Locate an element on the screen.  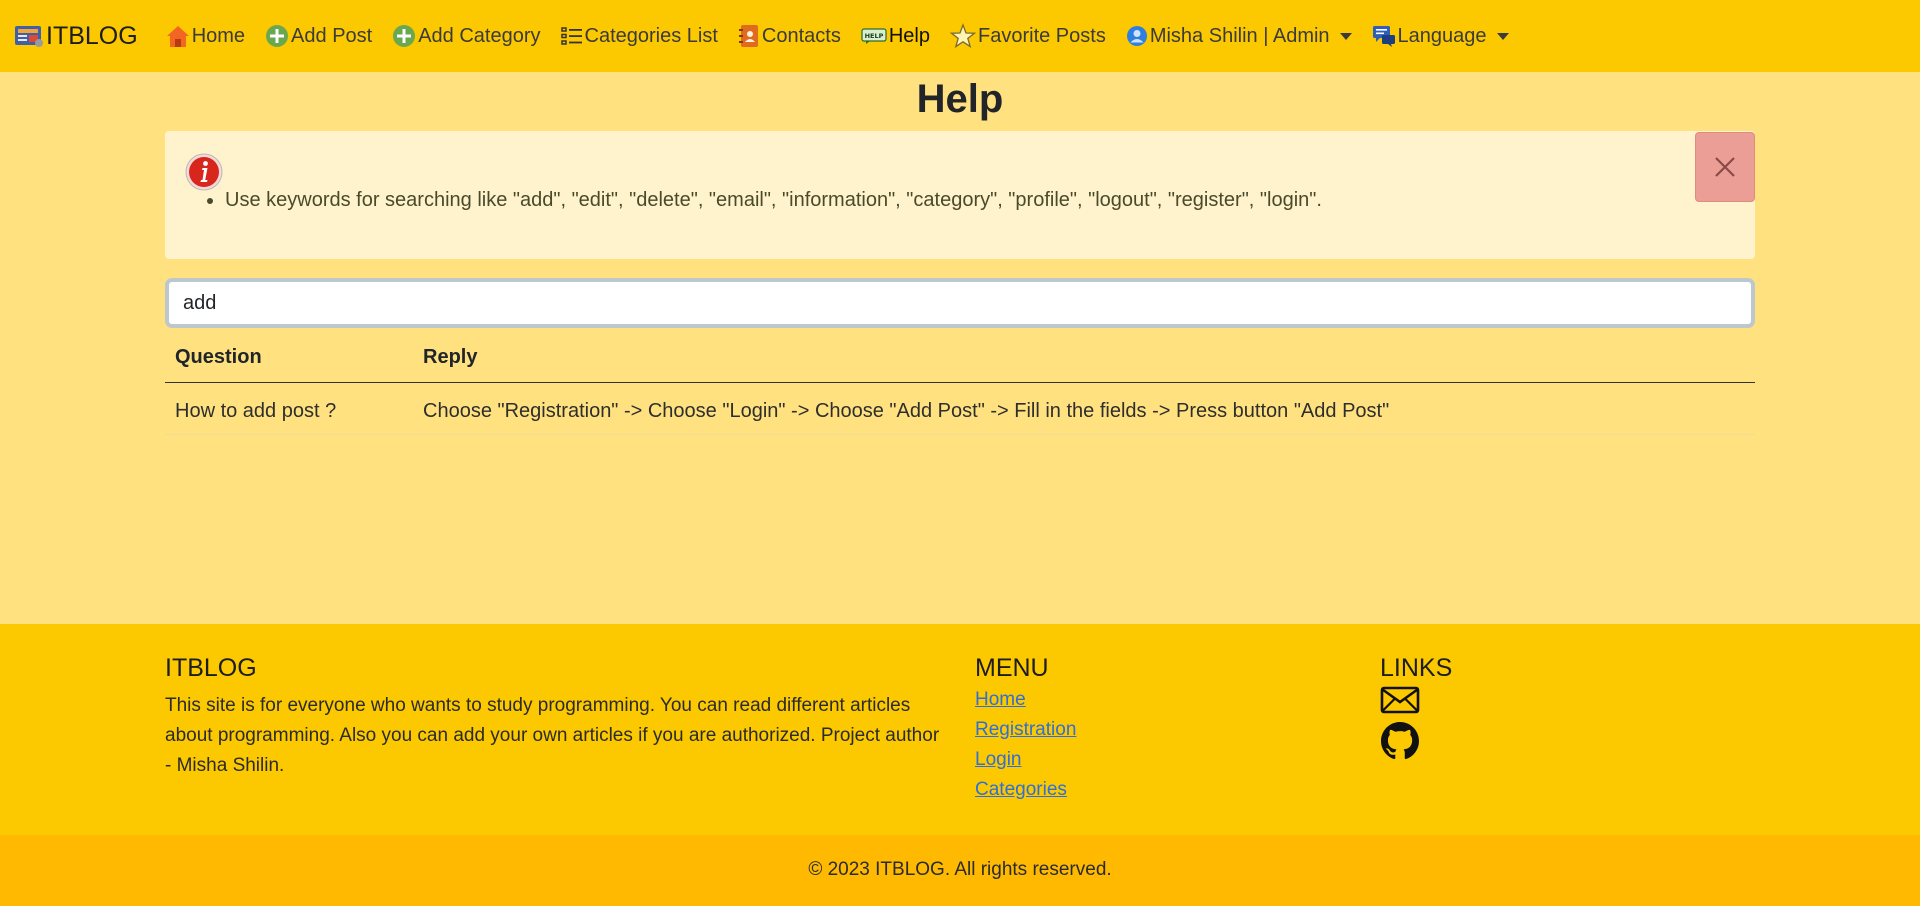
nav-add-category-label: Add Category is located at coordinates (479, 35).